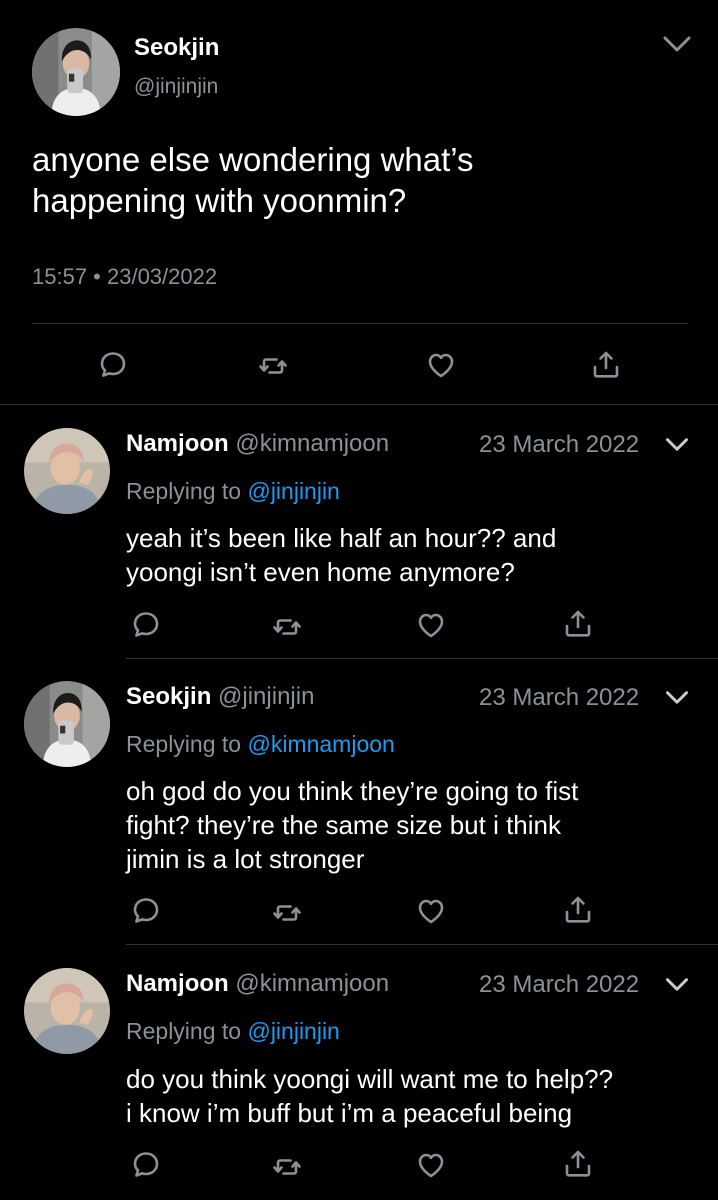 This screenshot has width=718, height=1200. What do you see at coordinates (219, 200) in the screenshot?
I see `tweet-text-line: happening with yoonmin?` at bounding box center [219, 200].